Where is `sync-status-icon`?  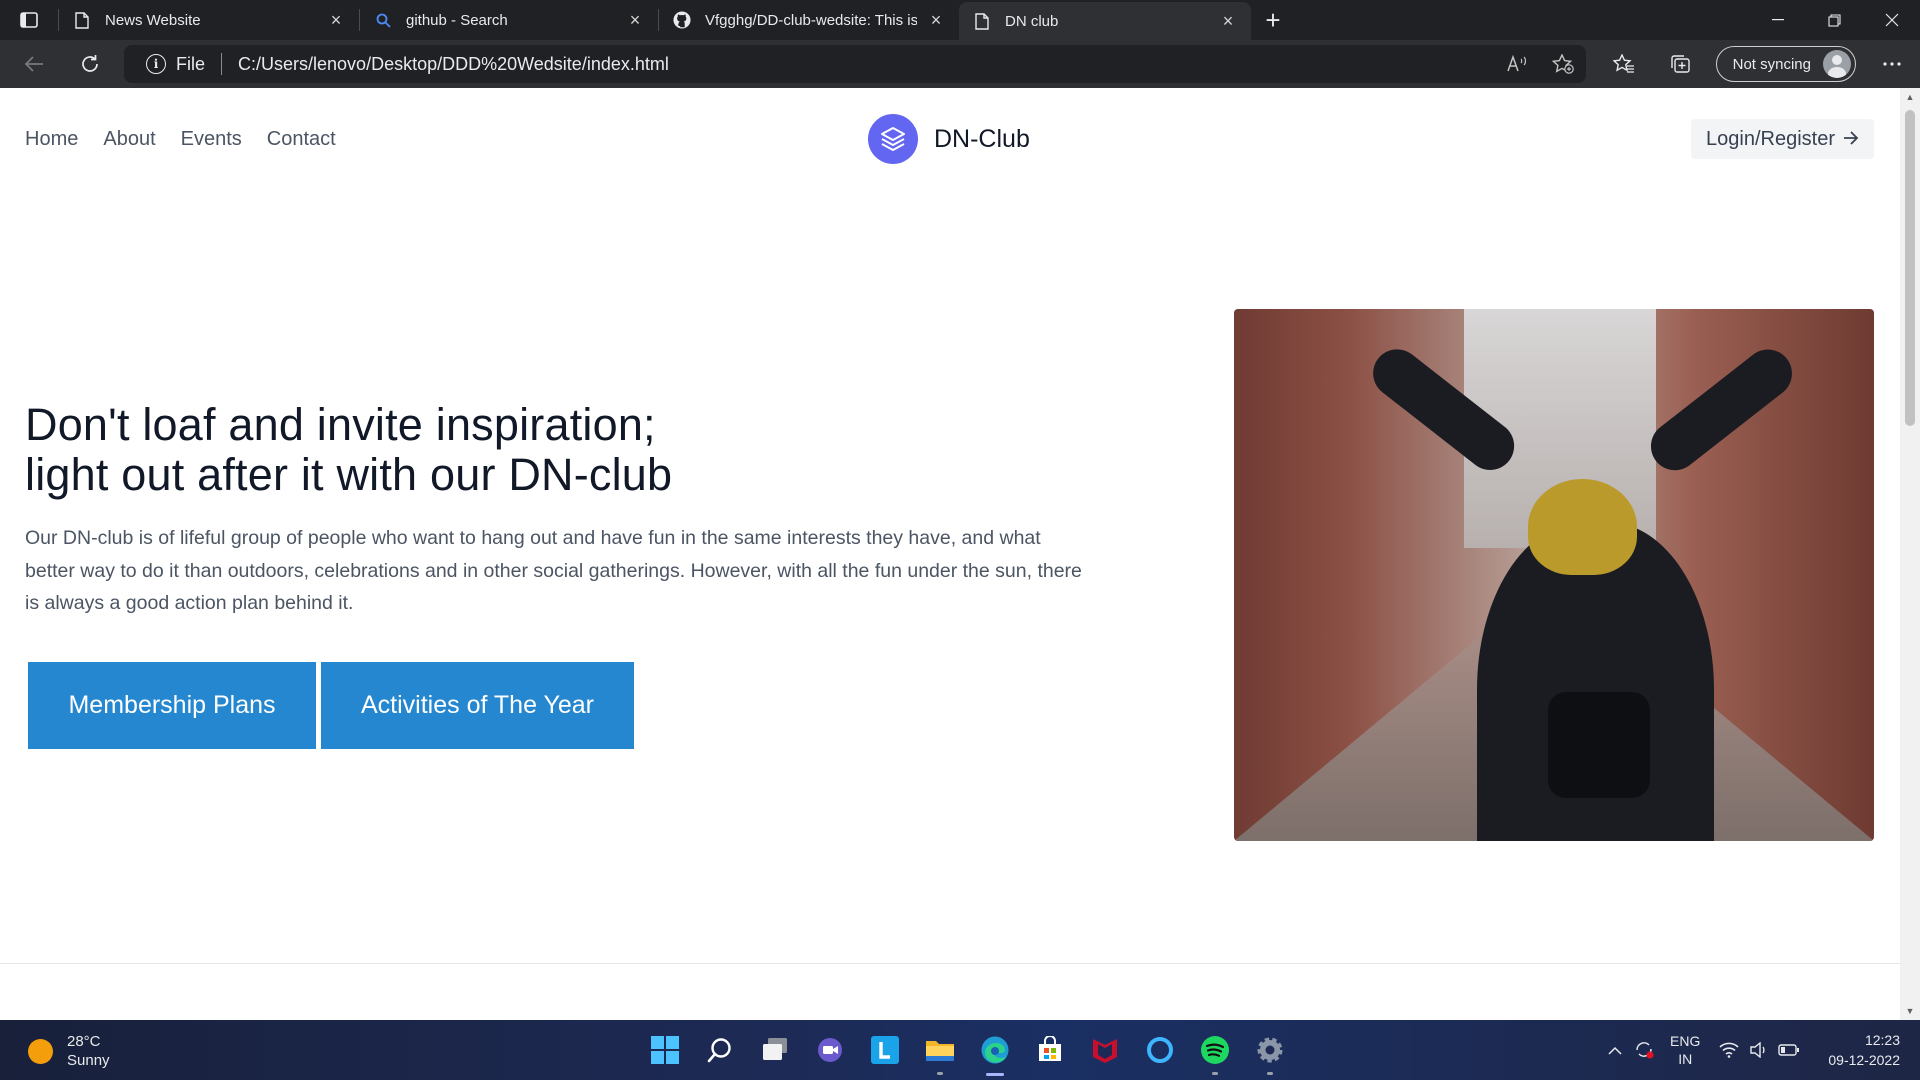
sync-status-icon is located at coordinates (1645, 1050).